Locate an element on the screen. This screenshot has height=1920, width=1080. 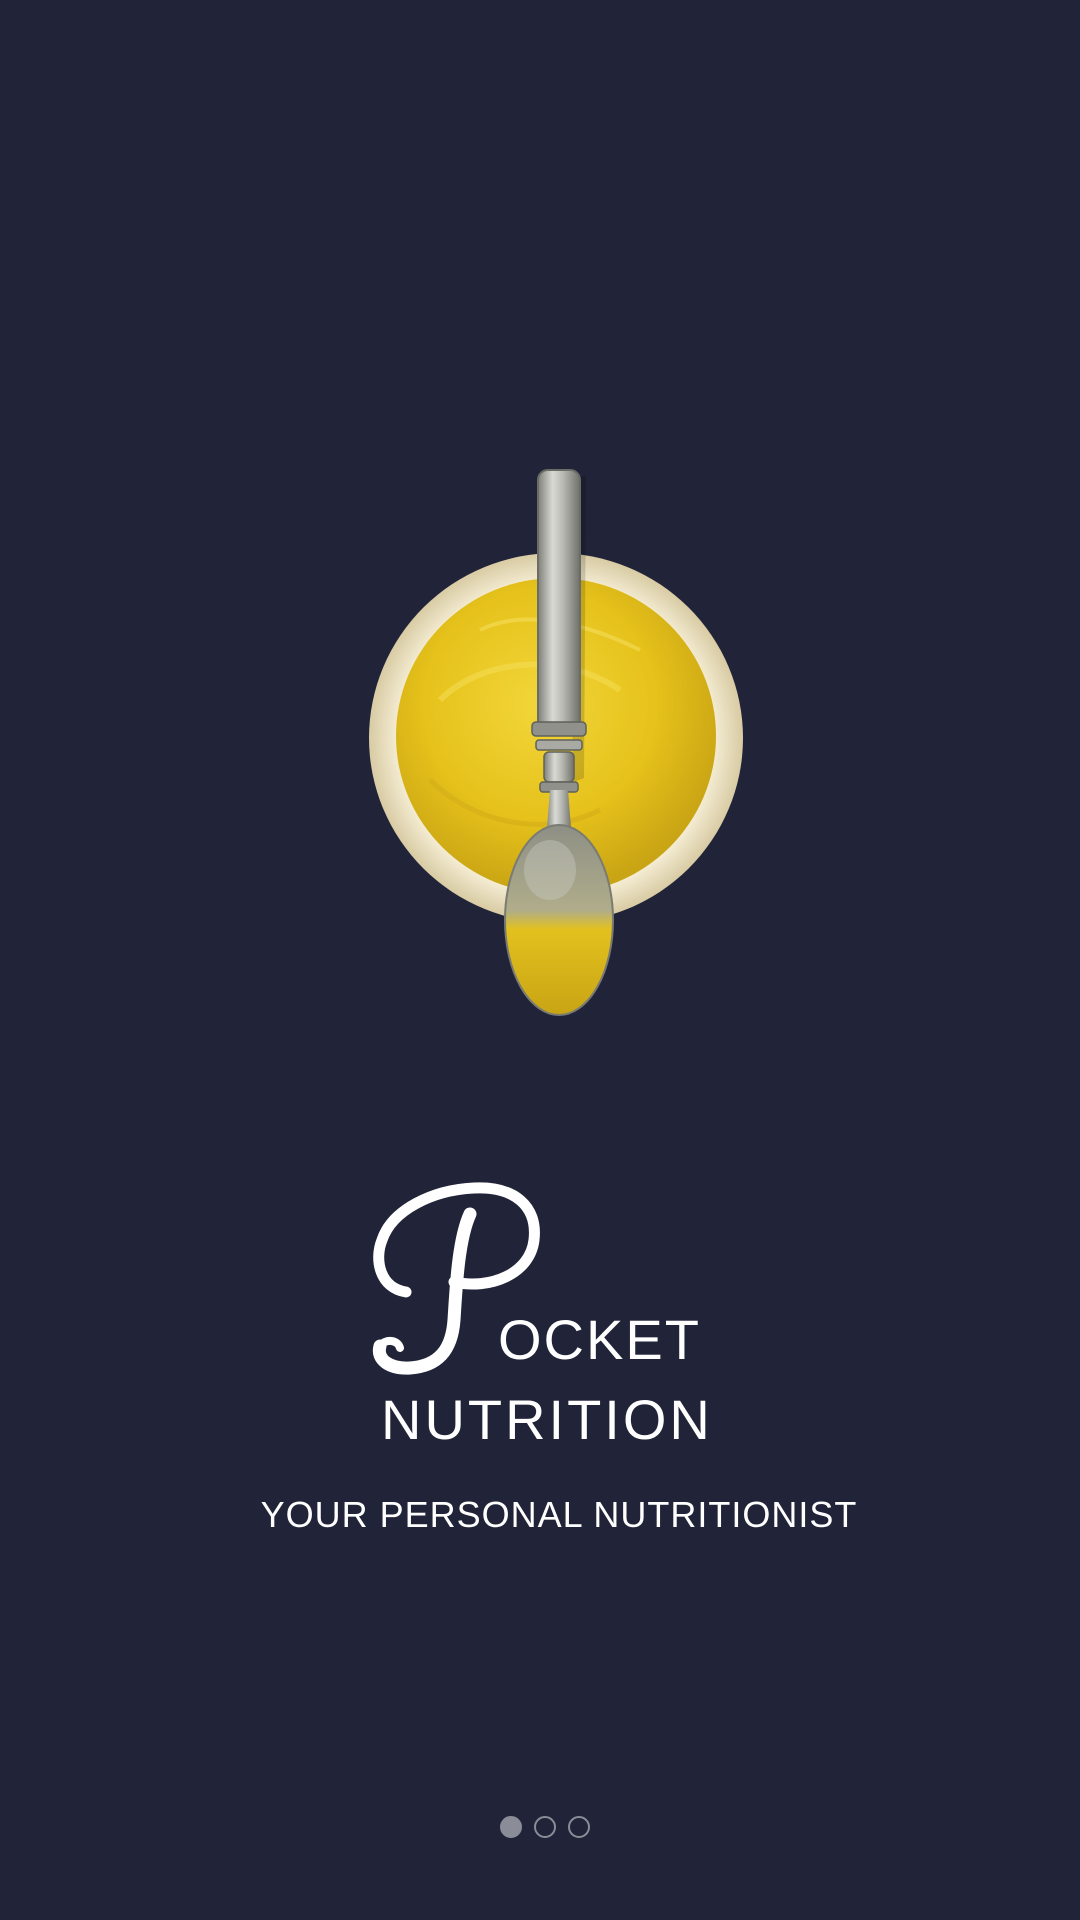
mustard-bowl-image is located at coordinates (556, 742).